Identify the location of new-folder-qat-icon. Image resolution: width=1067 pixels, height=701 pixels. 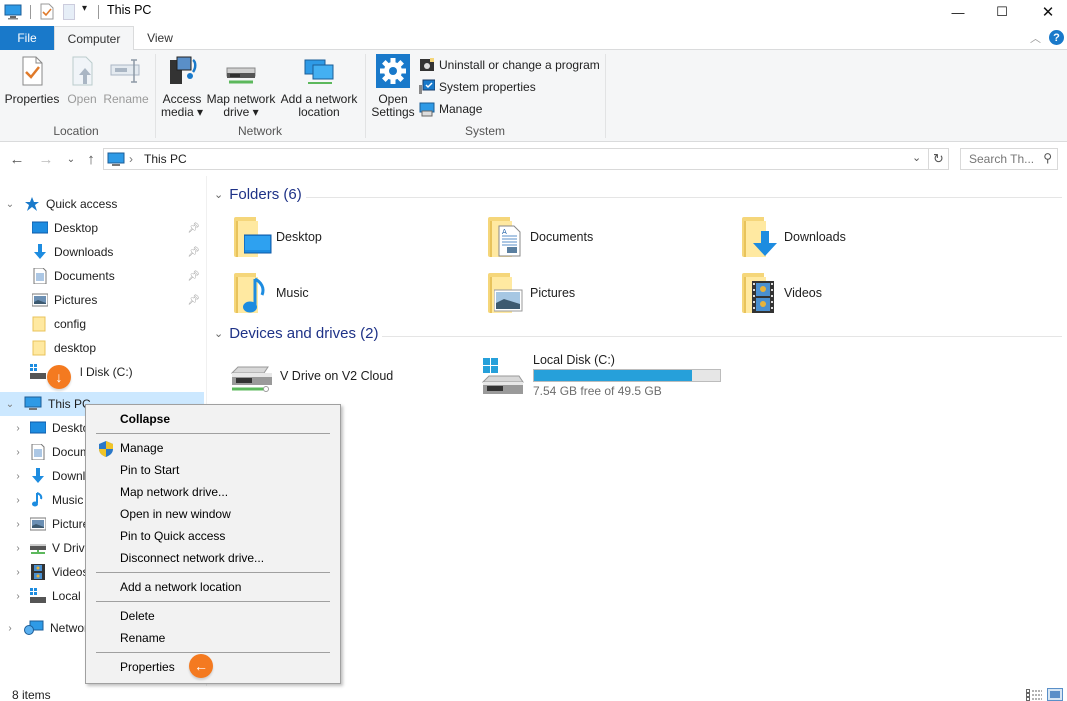
(69, 12).